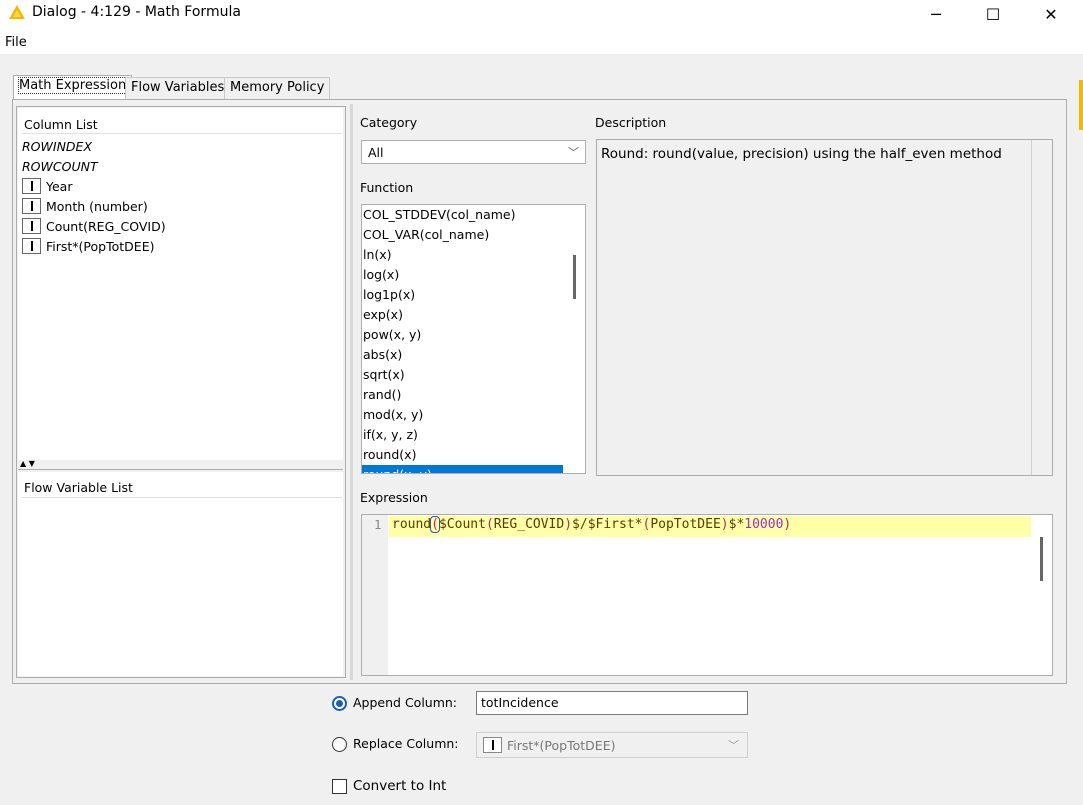 The width and height of the screenshot is (1083, 805). I want to click on list-item: abs(x), so click(382, 355).